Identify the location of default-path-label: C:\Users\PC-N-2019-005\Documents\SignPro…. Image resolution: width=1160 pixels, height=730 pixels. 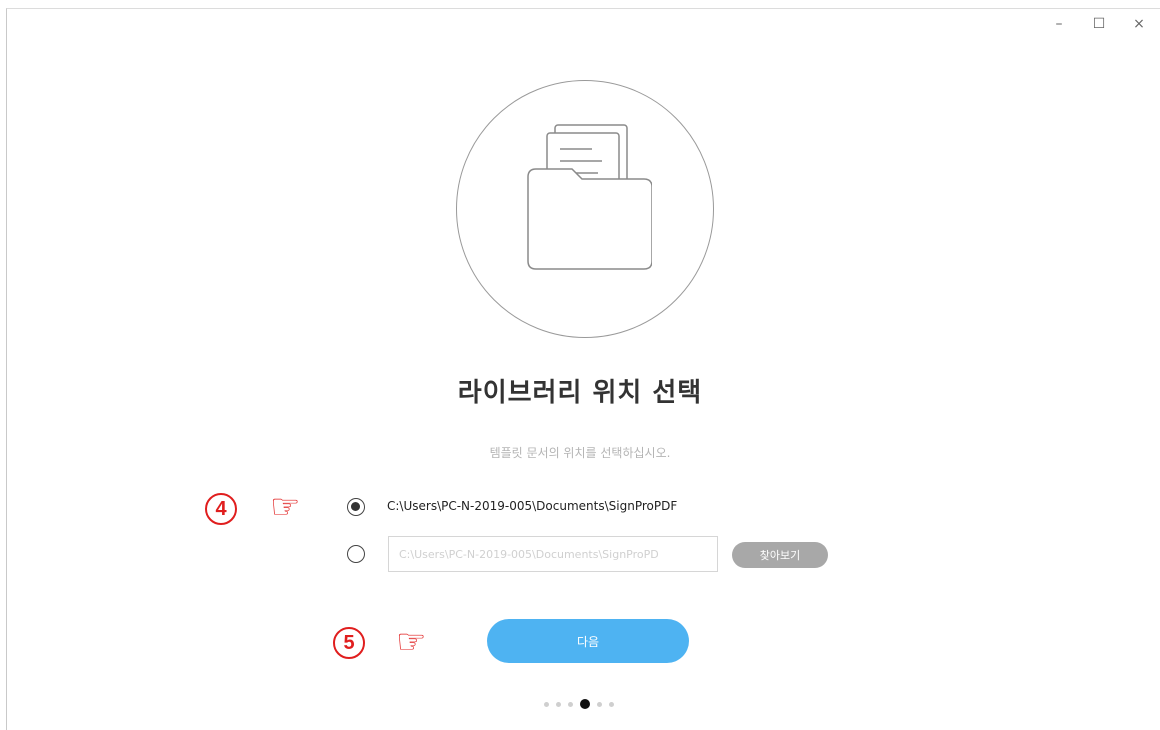
(532, 506).